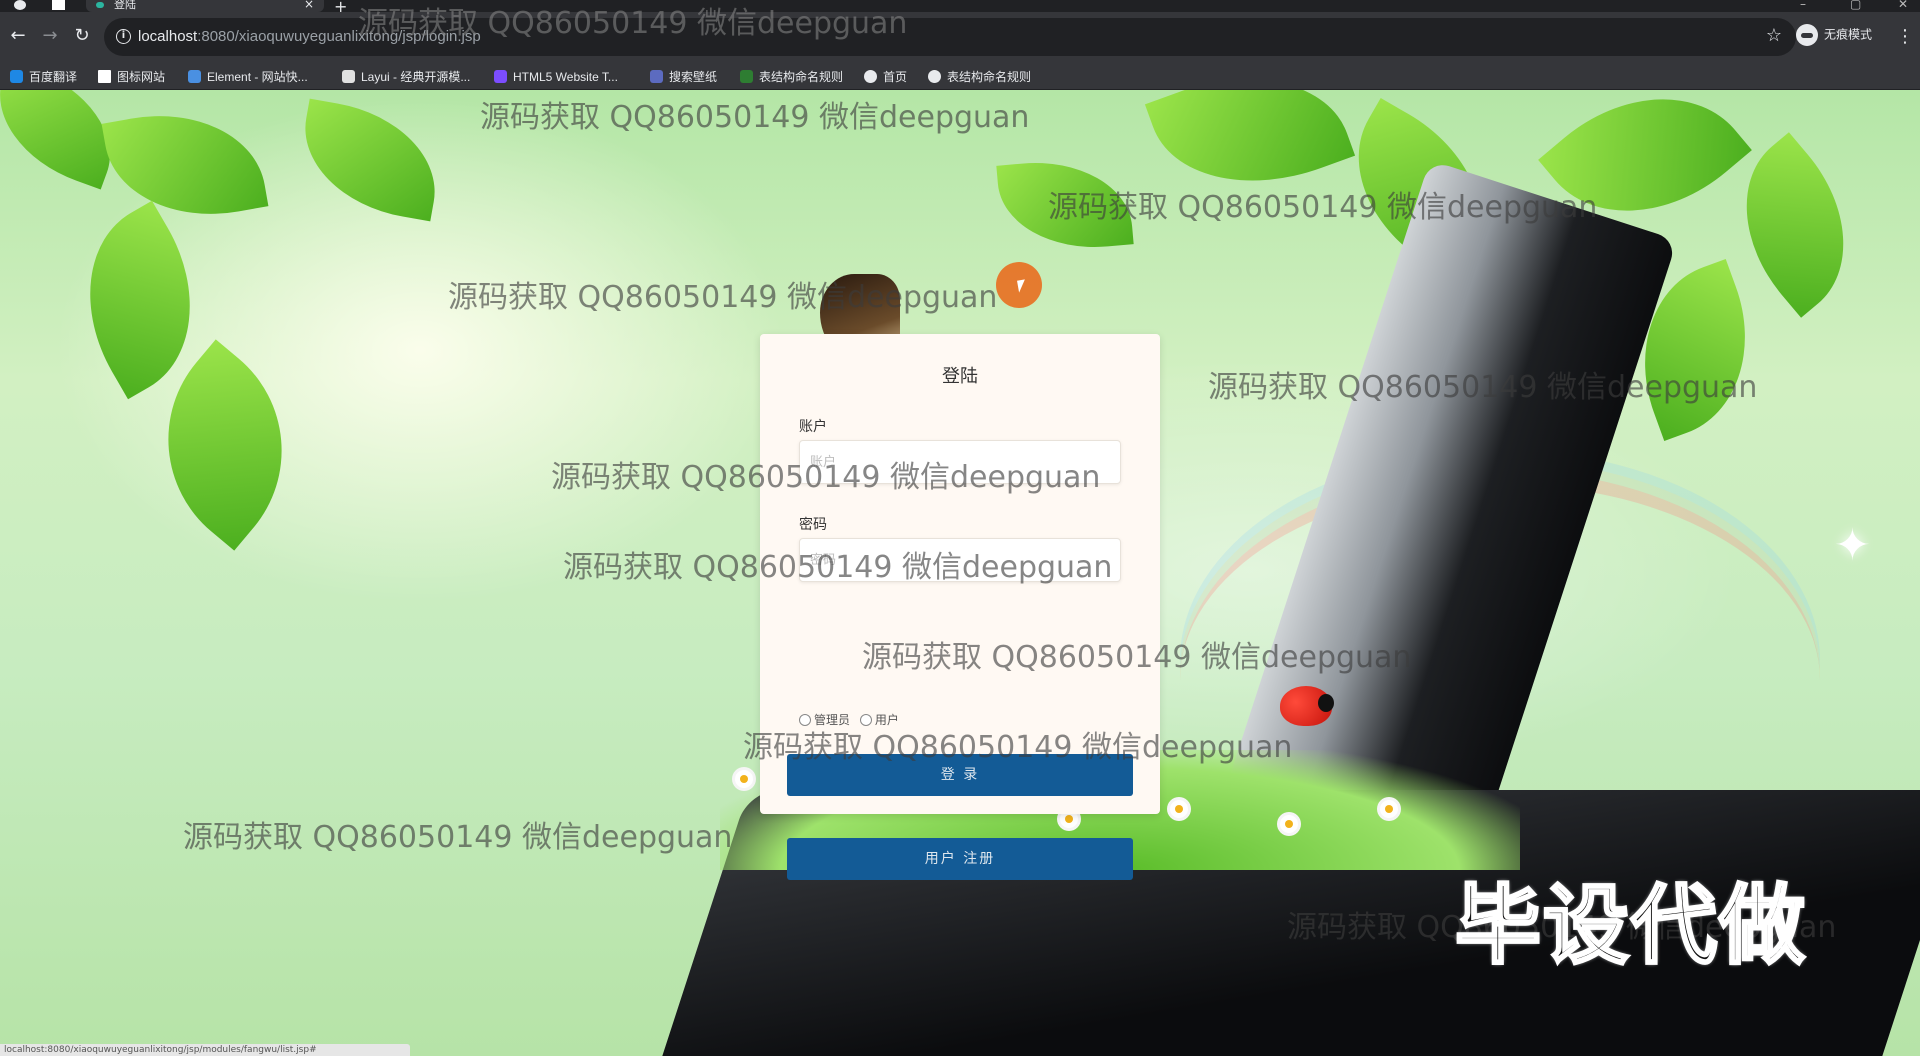  What do you see at coordinates (1855, 5) in the screenshot?
I see `maximize-icon: ▢` at bounding box center [1855, 5].